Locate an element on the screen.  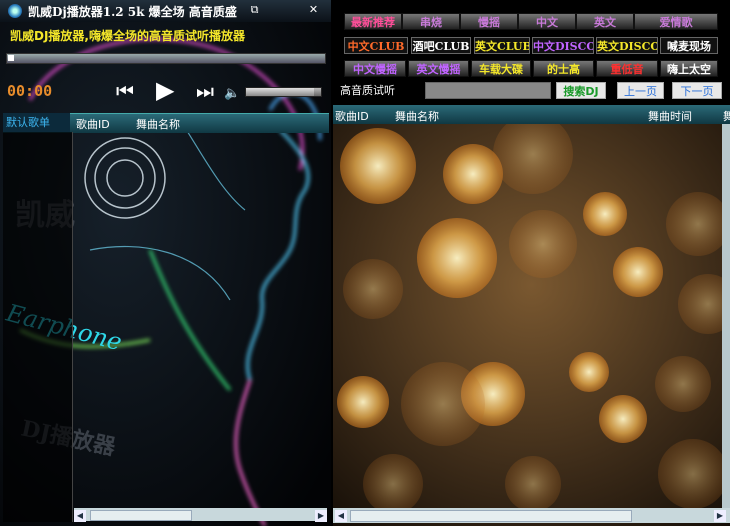
volume-fill is located at coordinates (280, 92).